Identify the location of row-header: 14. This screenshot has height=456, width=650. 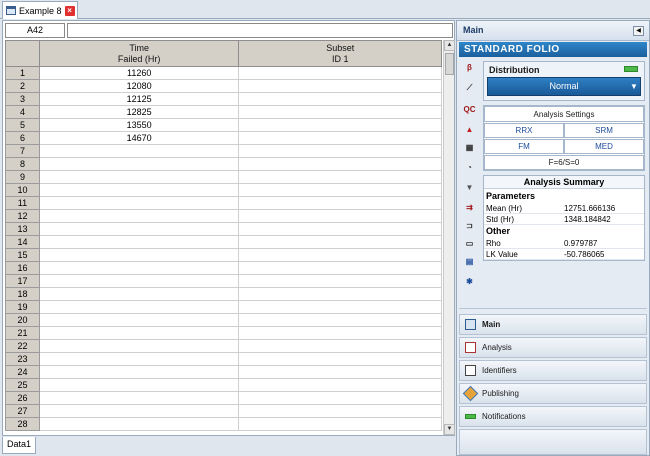
(22, 242).